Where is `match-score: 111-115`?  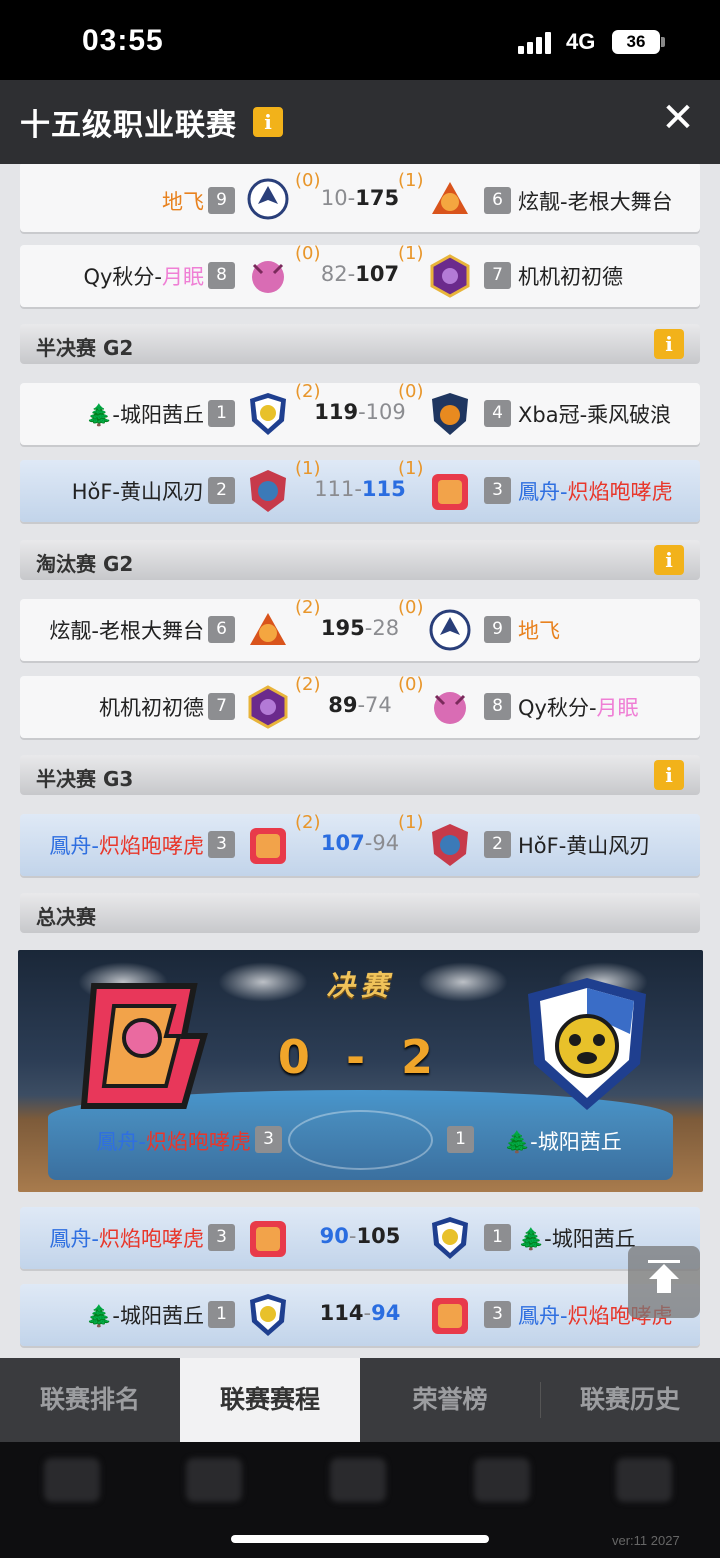
match-score: 111-115 is located at coordinates (360, 489).